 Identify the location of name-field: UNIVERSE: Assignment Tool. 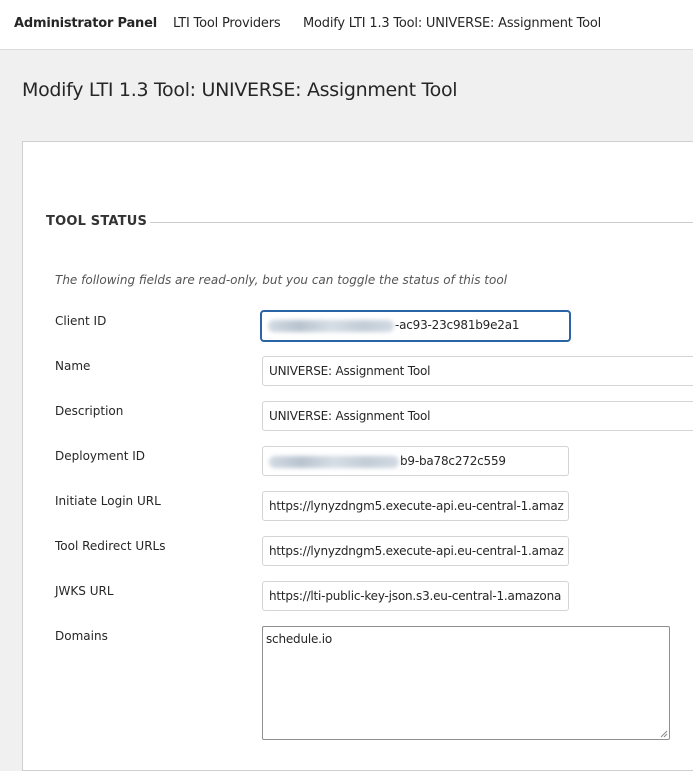
(477, 371).